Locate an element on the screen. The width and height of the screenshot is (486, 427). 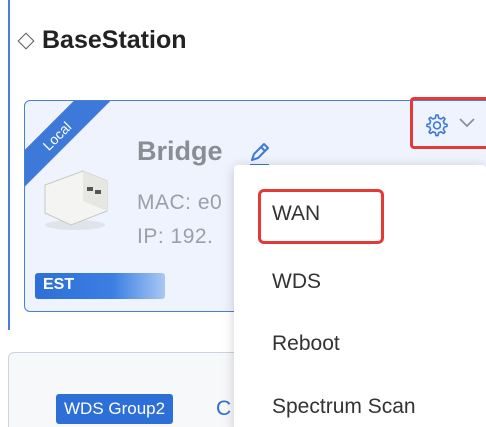
gear-icon is located at coordinates (436, 125).